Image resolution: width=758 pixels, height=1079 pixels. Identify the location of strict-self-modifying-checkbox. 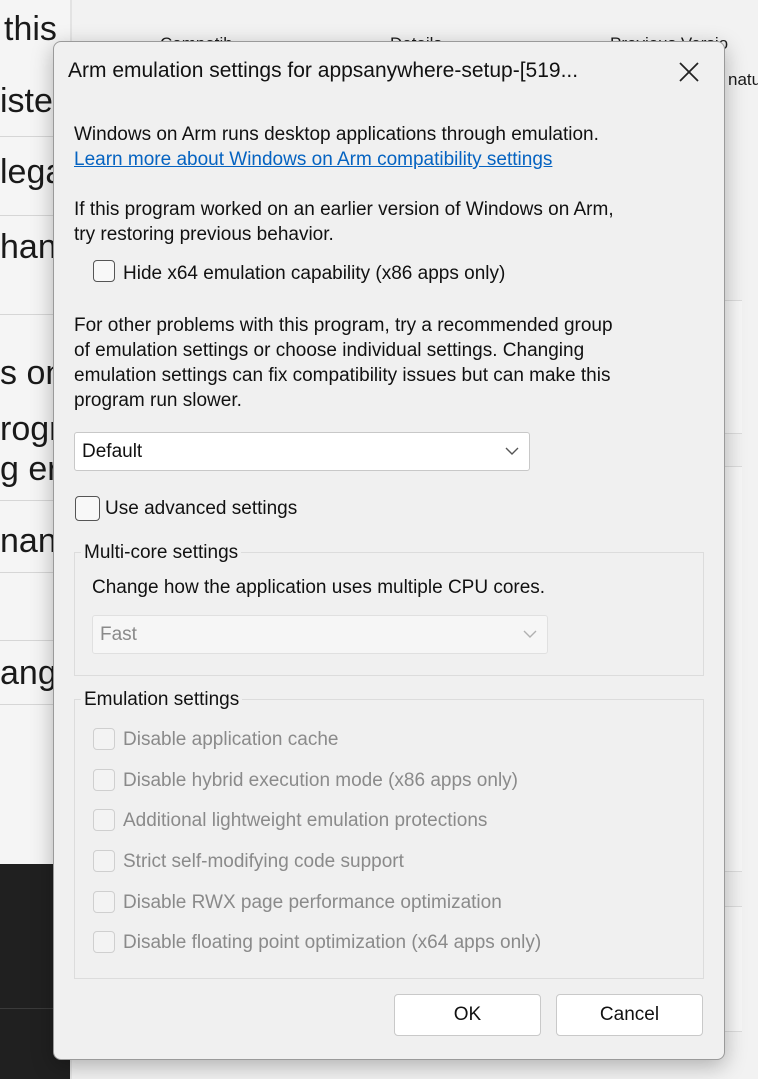
(104, 861).